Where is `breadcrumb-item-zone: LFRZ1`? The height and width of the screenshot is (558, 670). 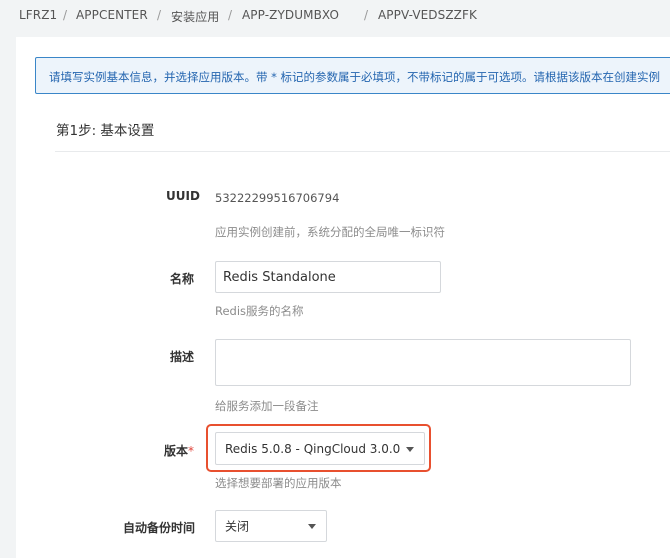
breadcrumb-item-zone: LFRZ1 is located at coordinates (38, 15).